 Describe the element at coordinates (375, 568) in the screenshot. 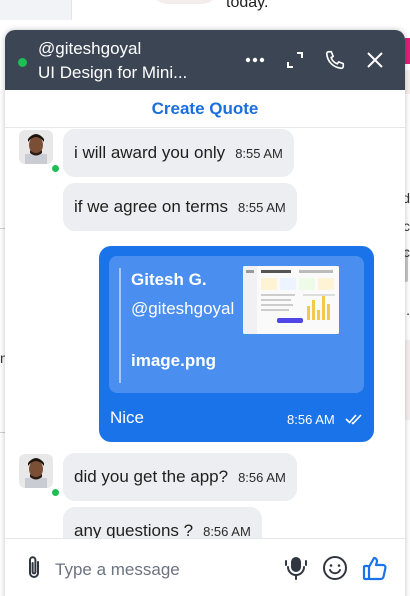

I see `thumbs-up-icon` at that location.